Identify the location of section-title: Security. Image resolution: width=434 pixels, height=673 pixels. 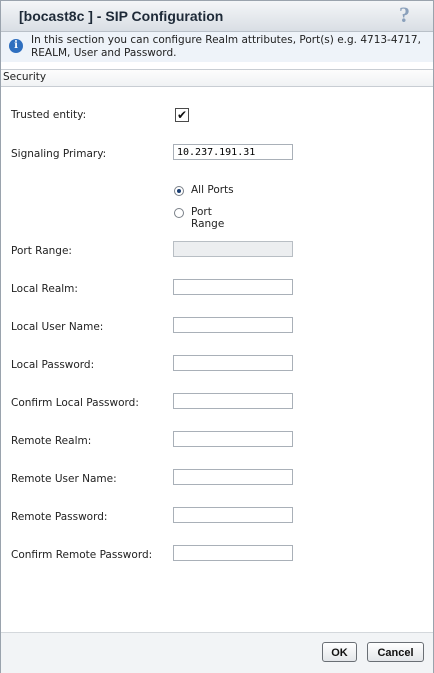
(25, 77).